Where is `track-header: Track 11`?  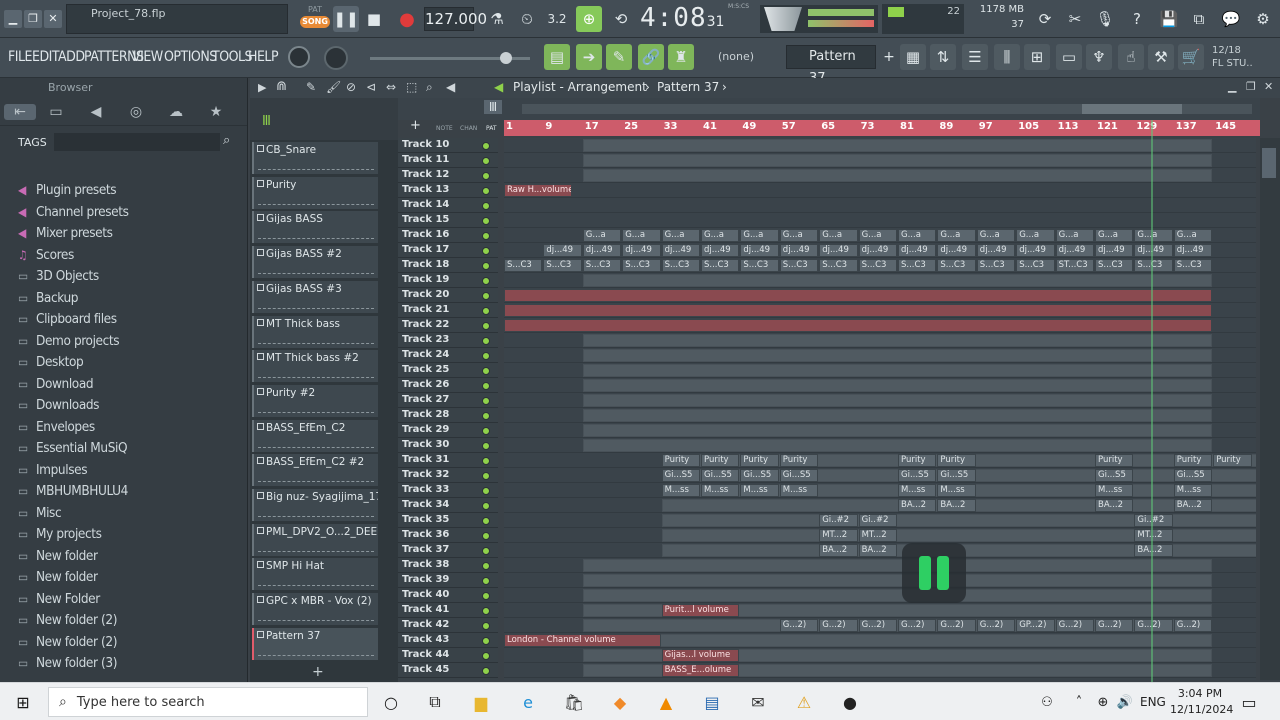 track-header: Track 11 is located at coordinates (448, 160).